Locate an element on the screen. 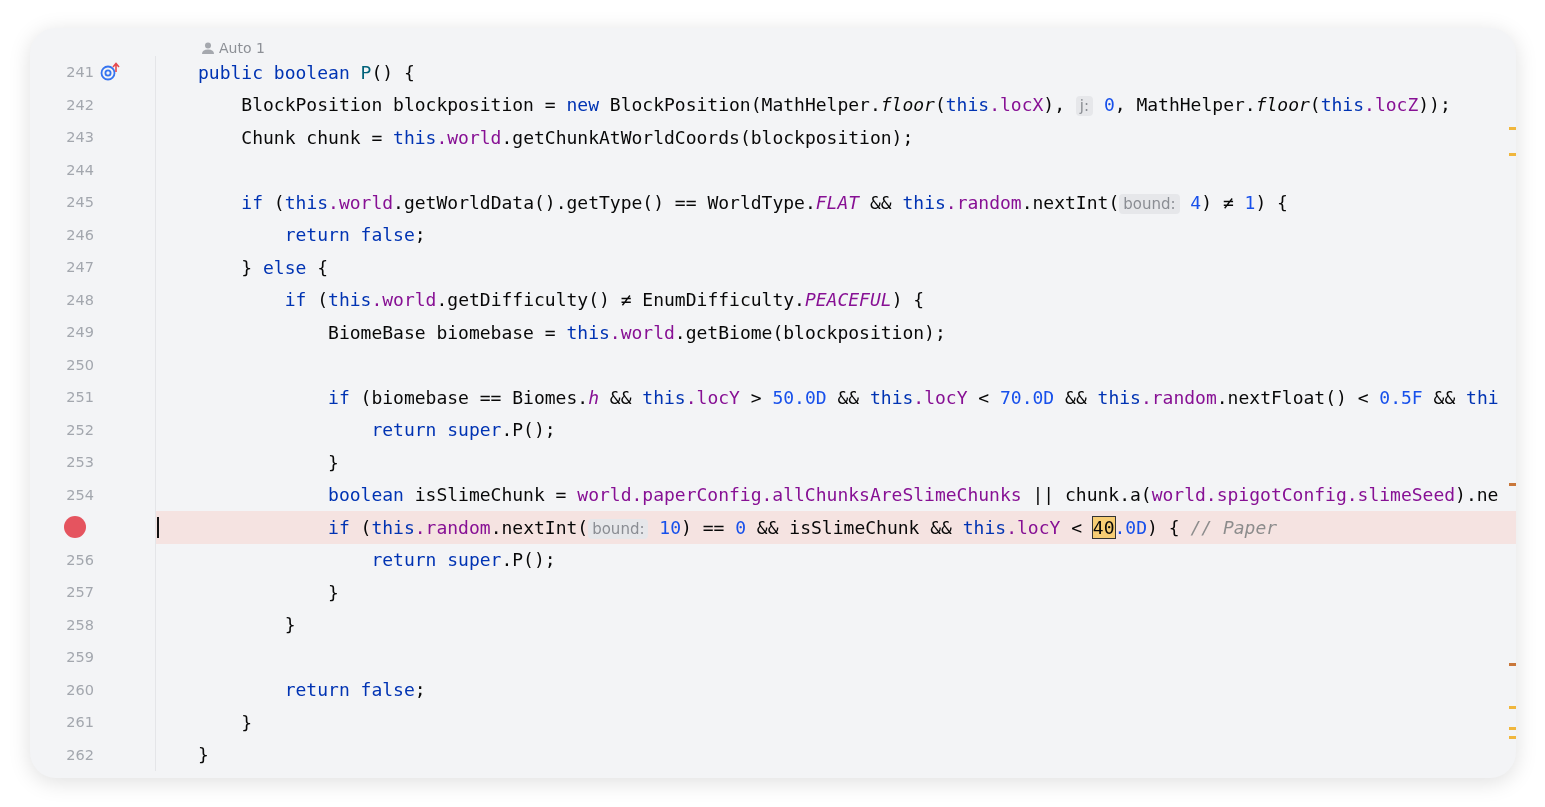 The width and height of the screenshot is (1545, 807). line-number: 246 is located at coordinates (80, 234).